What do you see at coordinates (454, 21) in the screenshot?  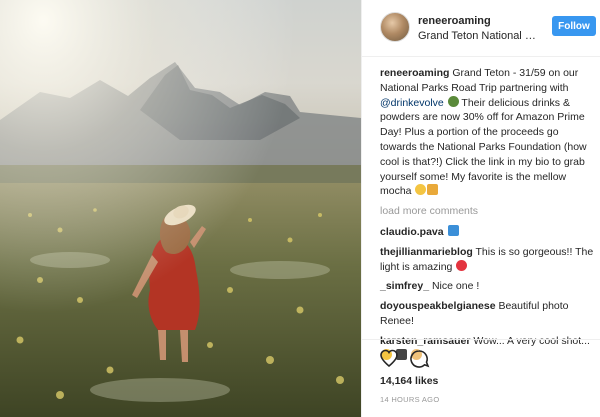 I see `header-username: reneeroaming` at bounding box center [454, 21].